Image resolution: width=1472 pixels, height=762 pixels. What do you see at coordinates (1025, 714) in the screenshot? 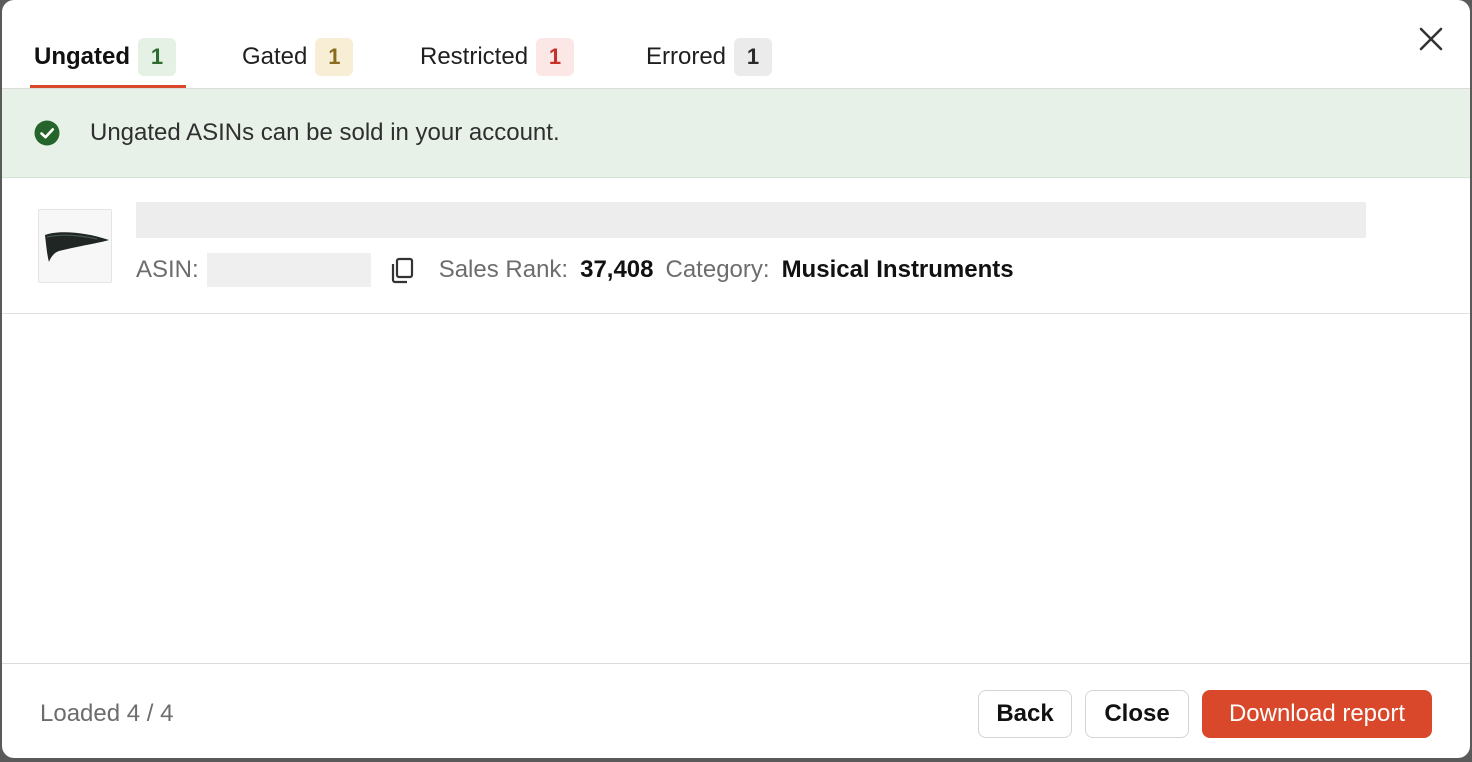
I see `back-button: Back` at bounding box center [1025, 714].